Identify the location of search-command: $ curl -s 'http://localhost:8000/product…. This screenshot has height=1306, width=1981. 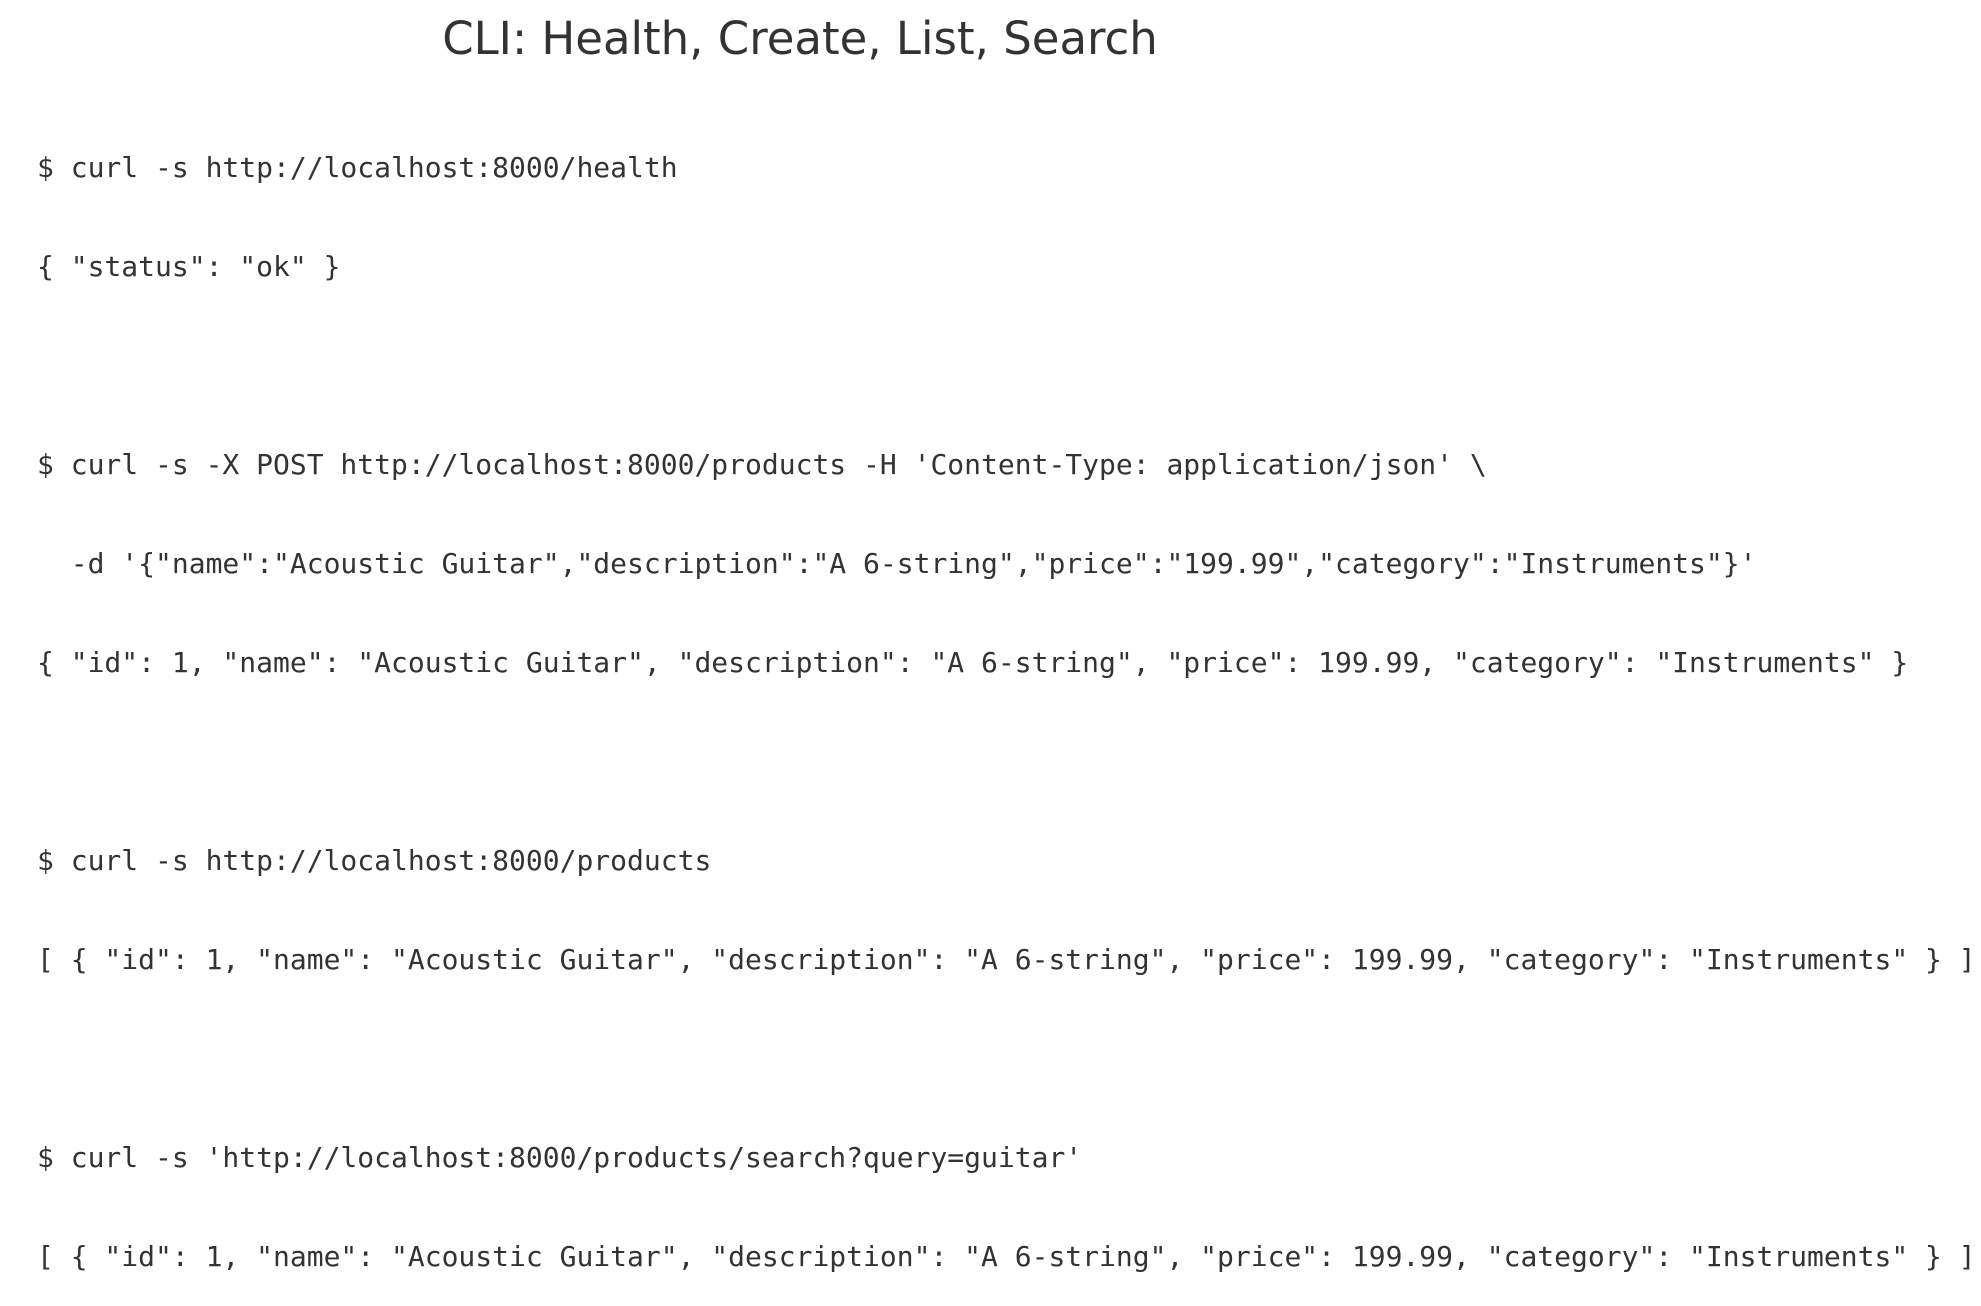
(560, 1157).